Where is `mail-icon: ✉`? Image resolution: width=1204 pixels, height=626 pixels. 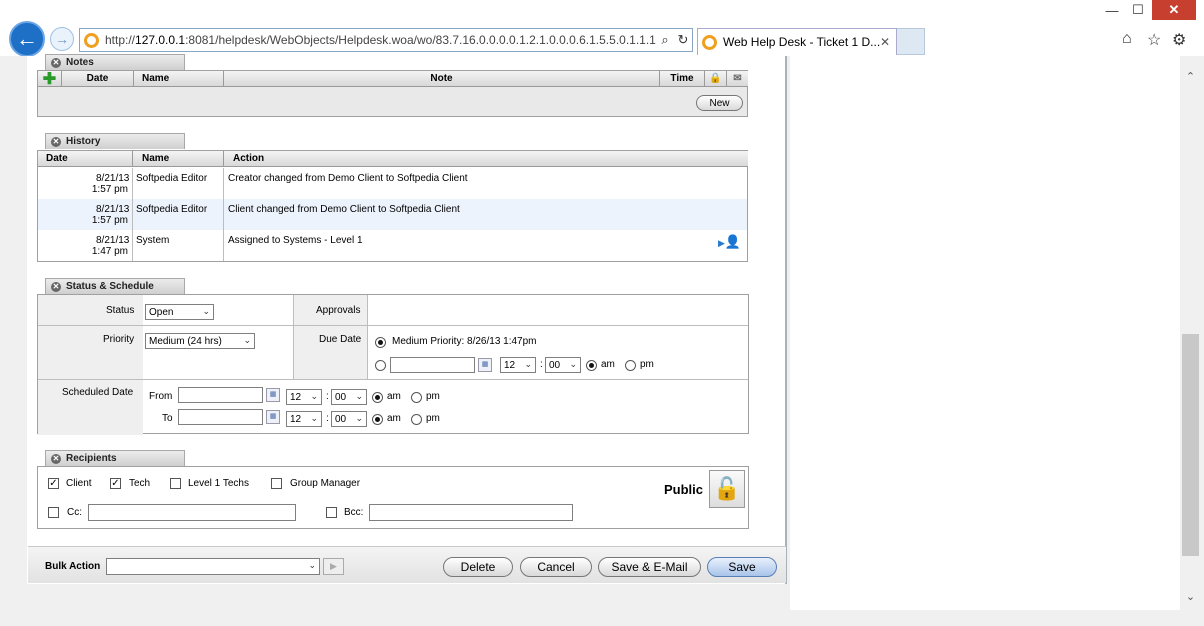
mail-icon: ✉ is located at coordinates (737, 79).